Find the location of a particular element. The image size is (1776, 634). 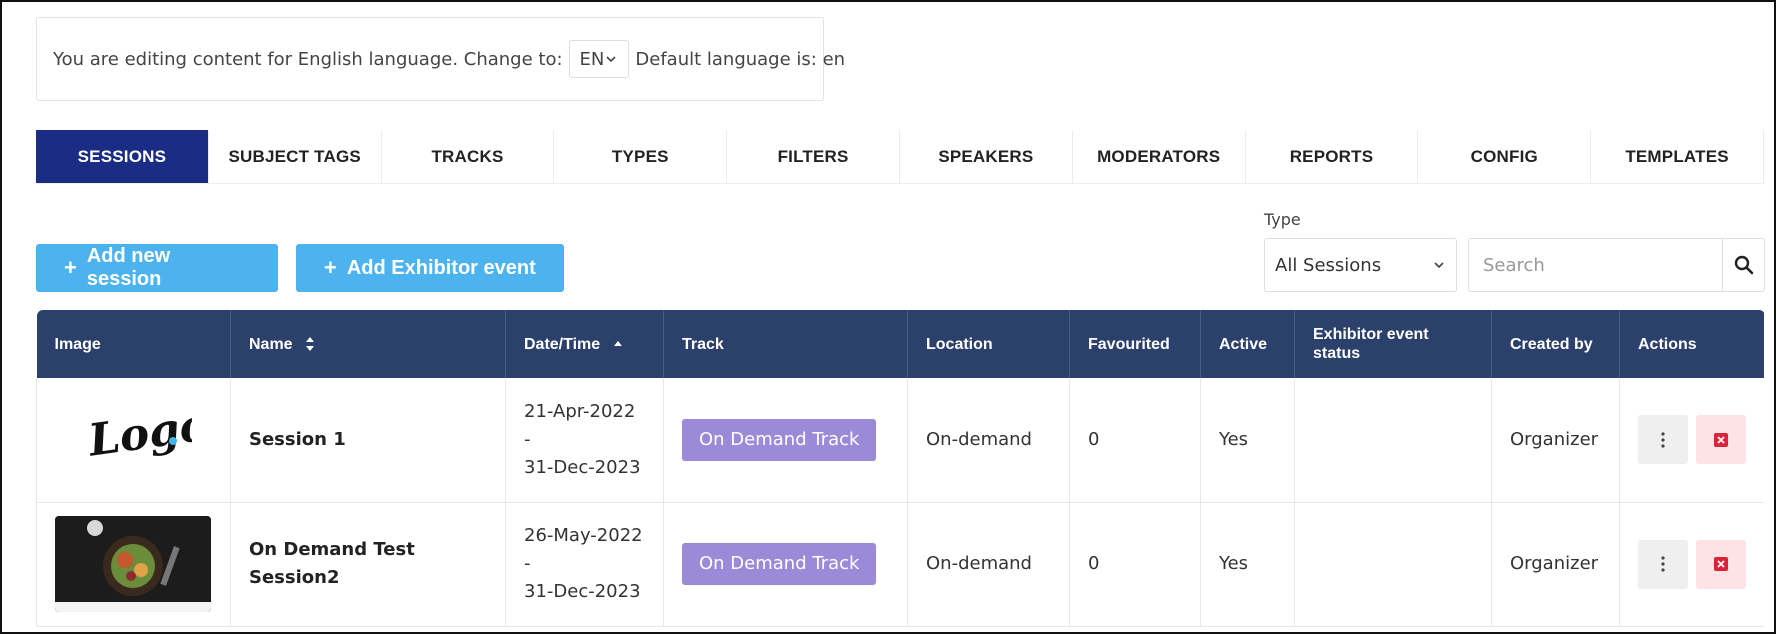

session-name: On Demand Test Session2 is located at coordinates (368, 564).